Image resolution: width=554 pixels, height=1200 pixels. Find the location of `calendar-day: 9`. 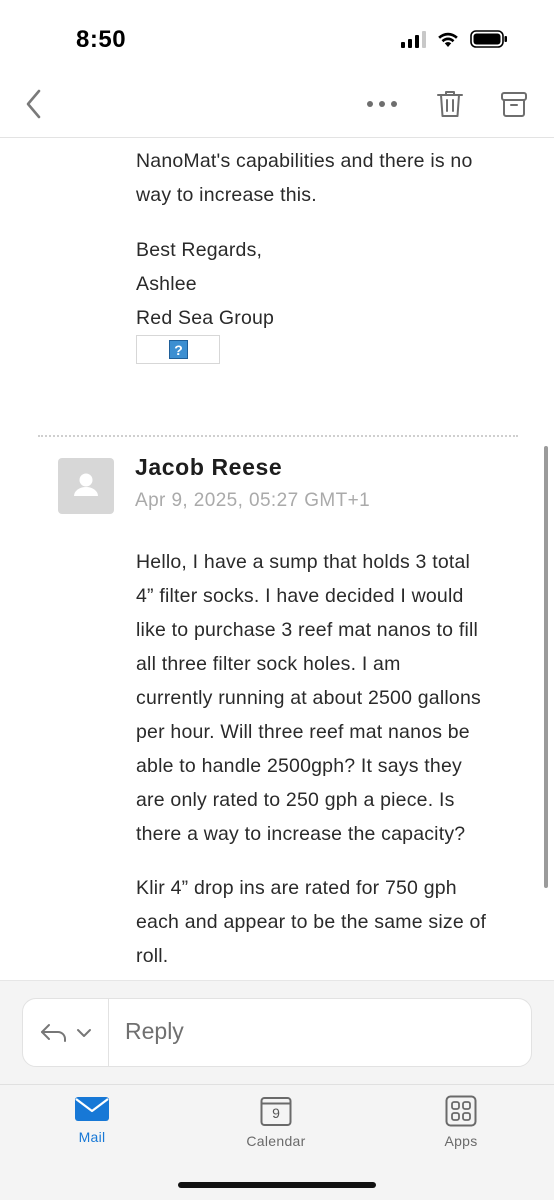

calendar-day: 9 is located at coordinates (276, 1113).